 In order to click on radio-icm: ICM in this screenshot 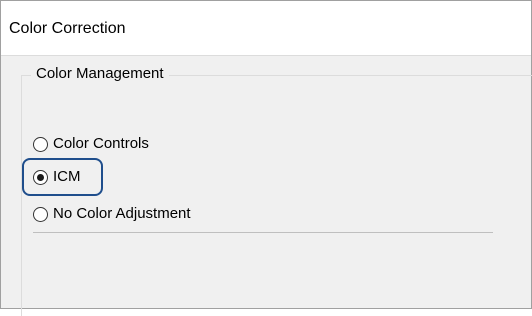, I will do `click(57, 177)`.